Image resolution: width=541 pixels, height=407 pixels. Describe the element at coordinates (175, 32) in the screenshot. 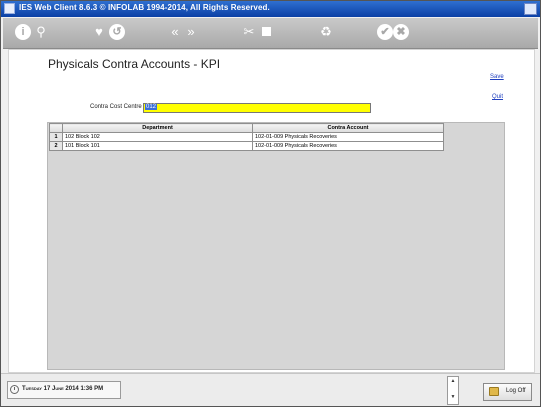

I see `prev-icon: «` at that location.